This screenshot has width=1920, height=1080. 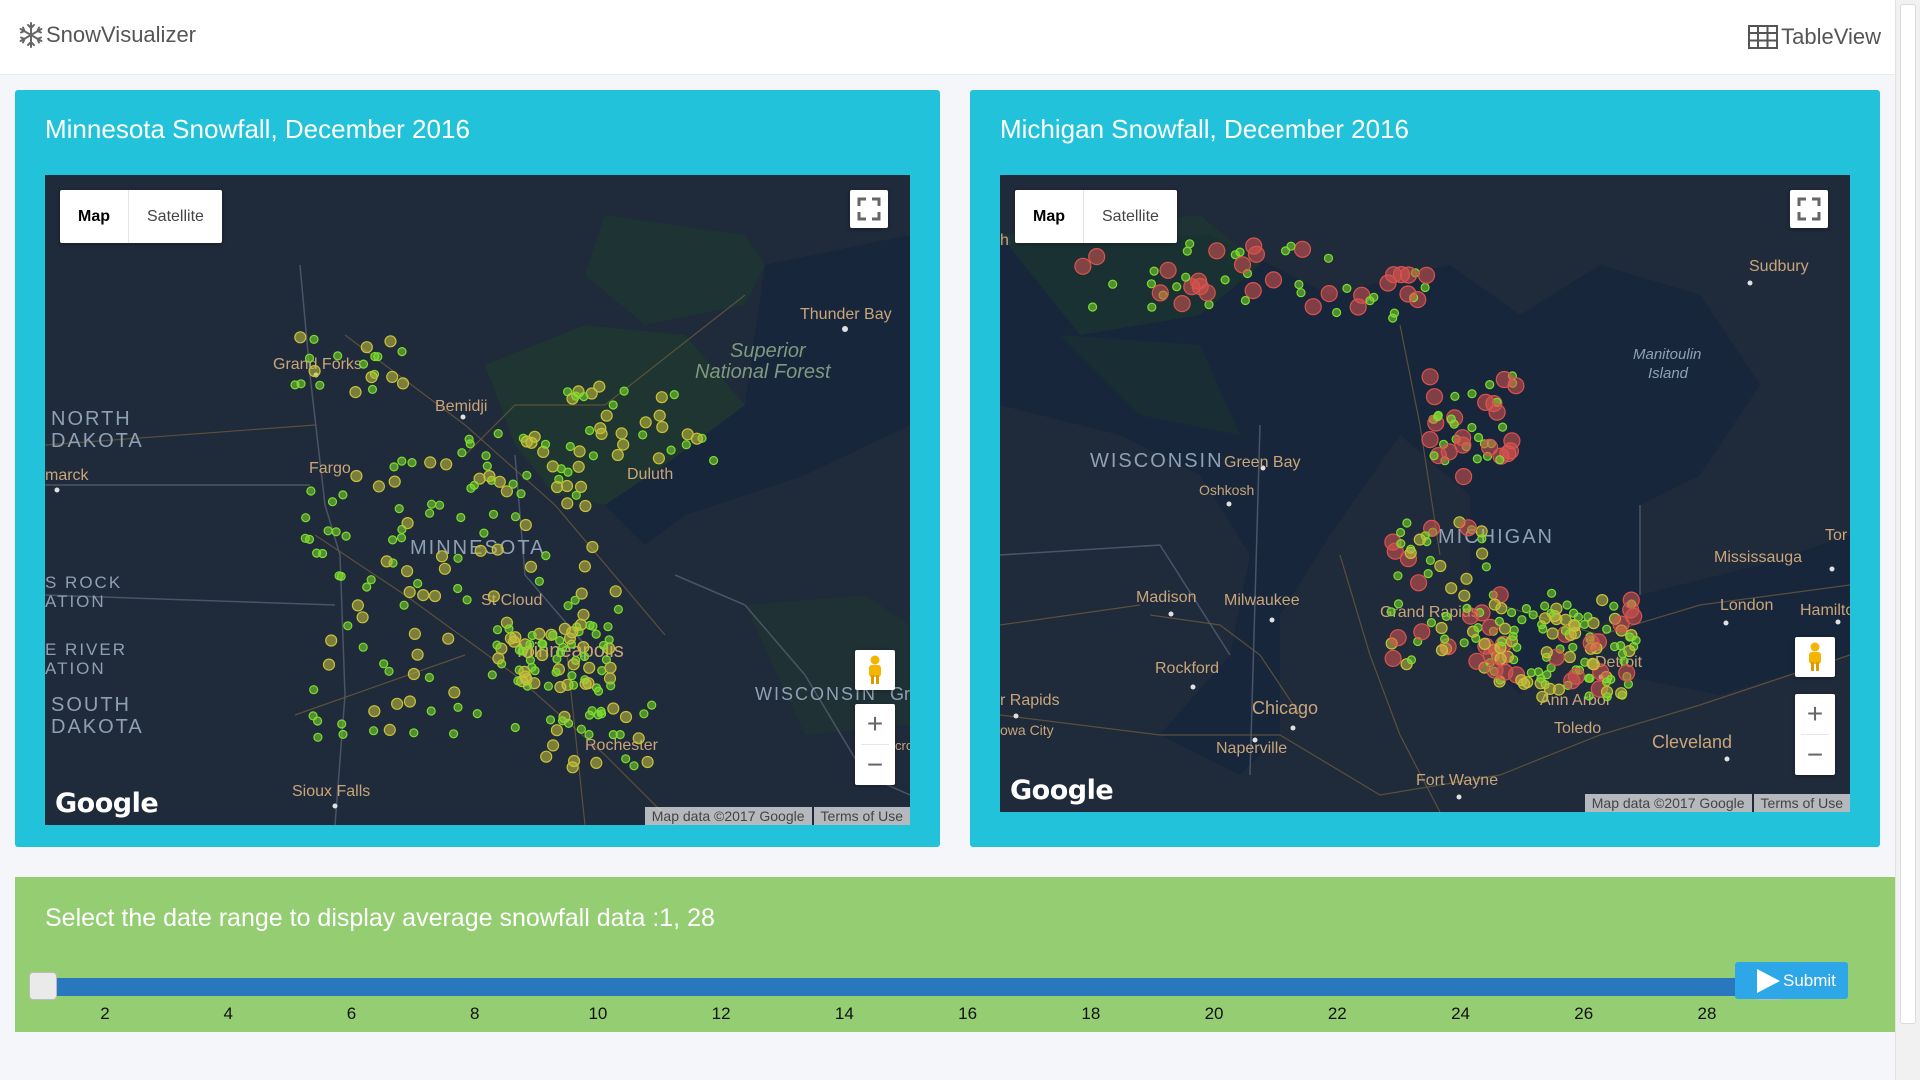 What do you see at coordinates (1836, 535) in the screenshot?
I see `place-label: Tor` at bounding box center [1836, 535].